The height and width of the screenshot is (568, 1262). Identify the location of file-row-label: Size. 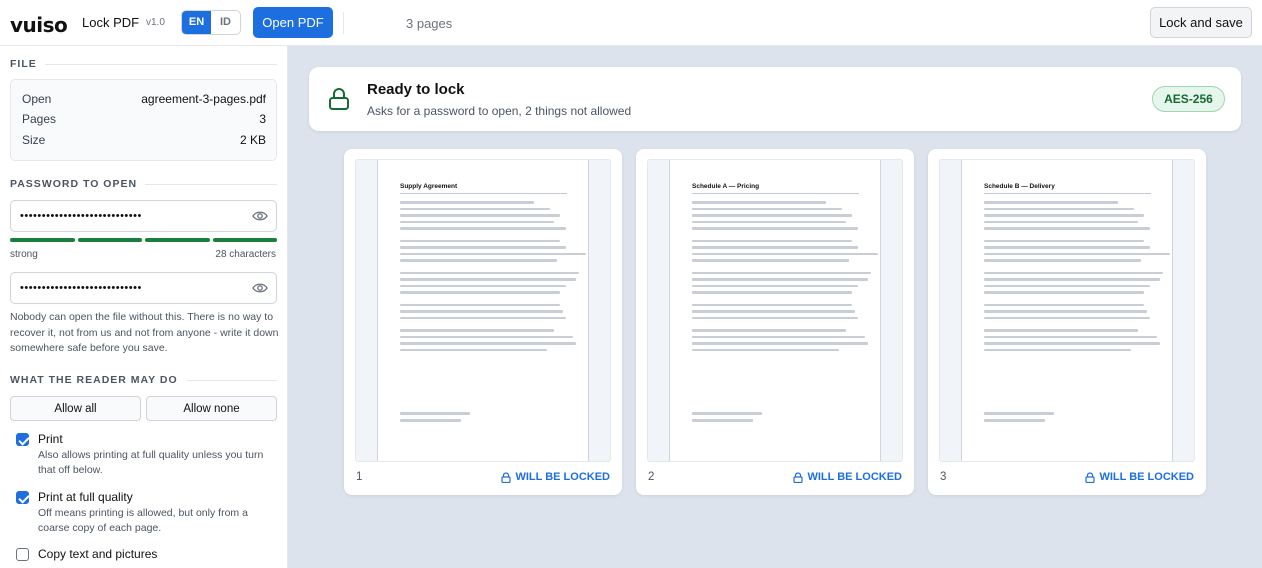
(34, 140).